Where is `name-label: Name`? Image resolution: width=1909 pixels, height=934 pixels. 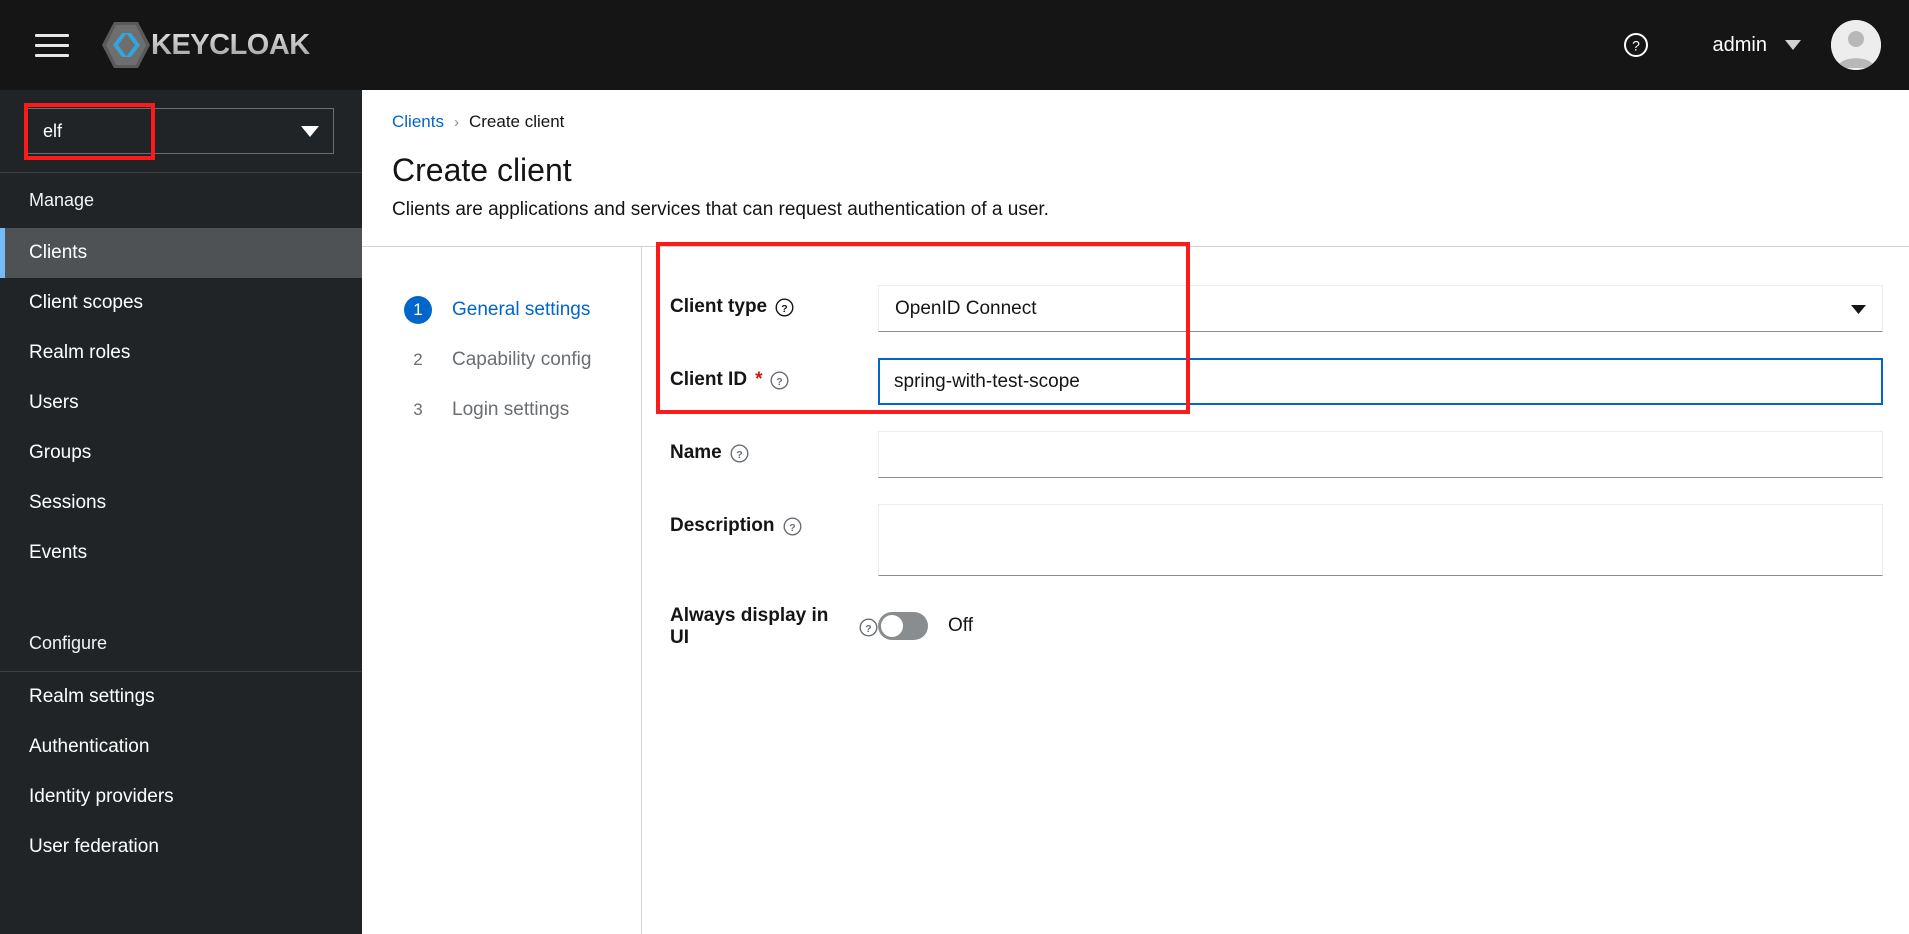 name-label: Name is located at coordinates (696, 452).